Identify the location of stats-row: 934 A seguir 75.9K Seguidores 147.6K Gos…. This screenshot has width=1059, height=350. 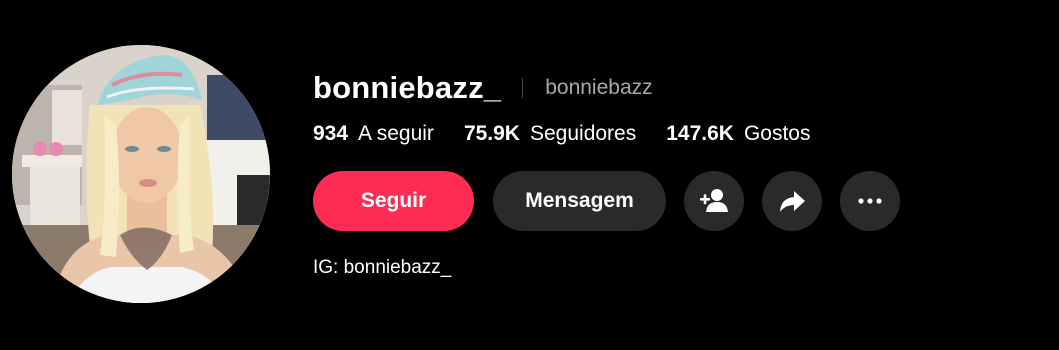
(576, 134).